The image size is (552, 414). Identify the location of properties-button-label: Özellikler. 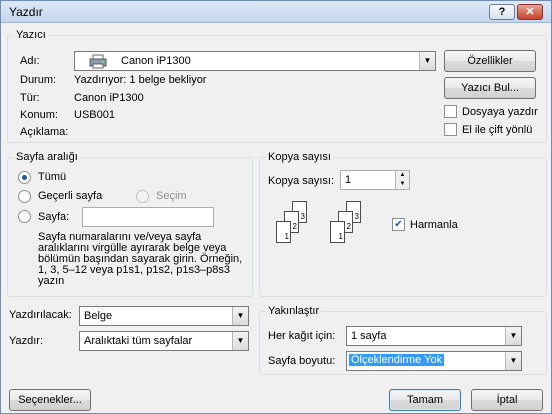
(490, 61).